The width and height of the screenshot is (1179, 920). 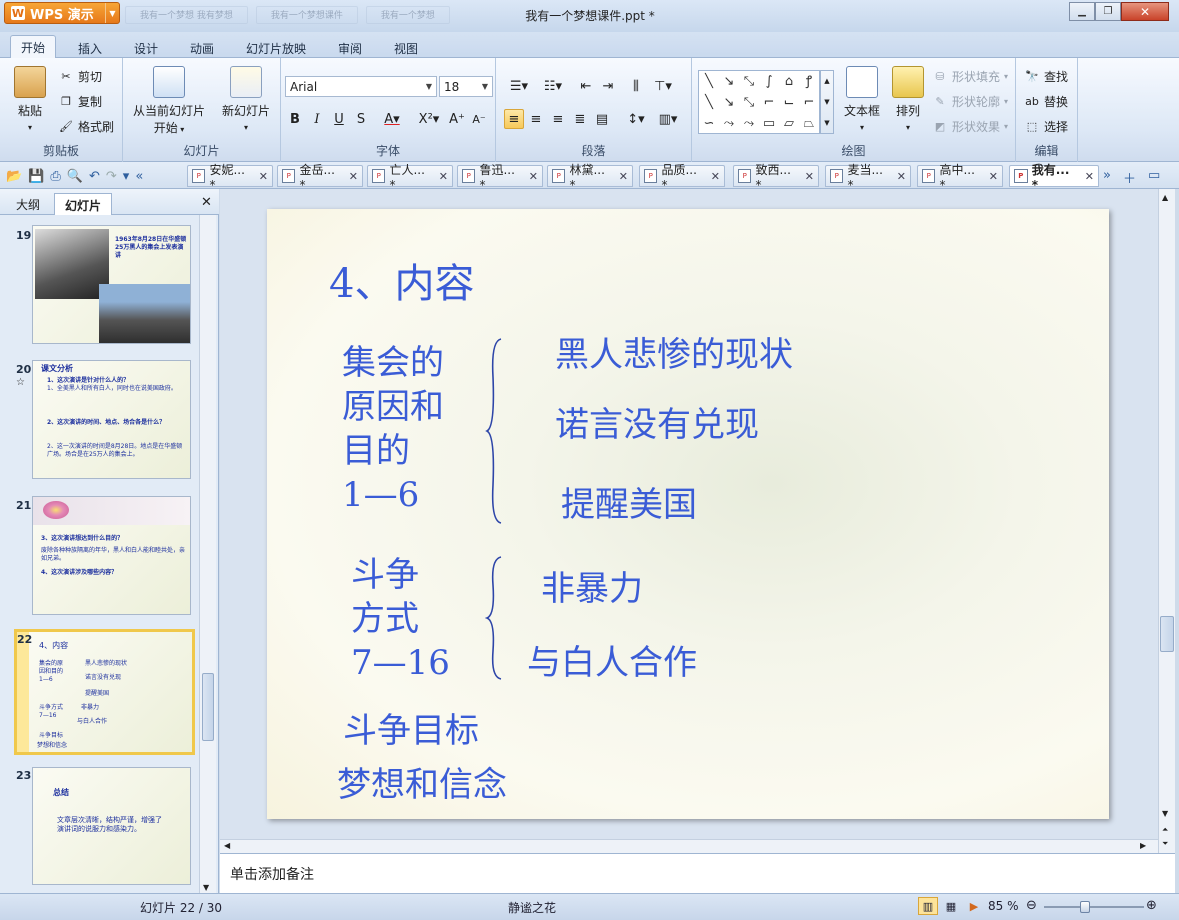 I want to click on close-panel-icon: ✕, so click(x=206, y=202).